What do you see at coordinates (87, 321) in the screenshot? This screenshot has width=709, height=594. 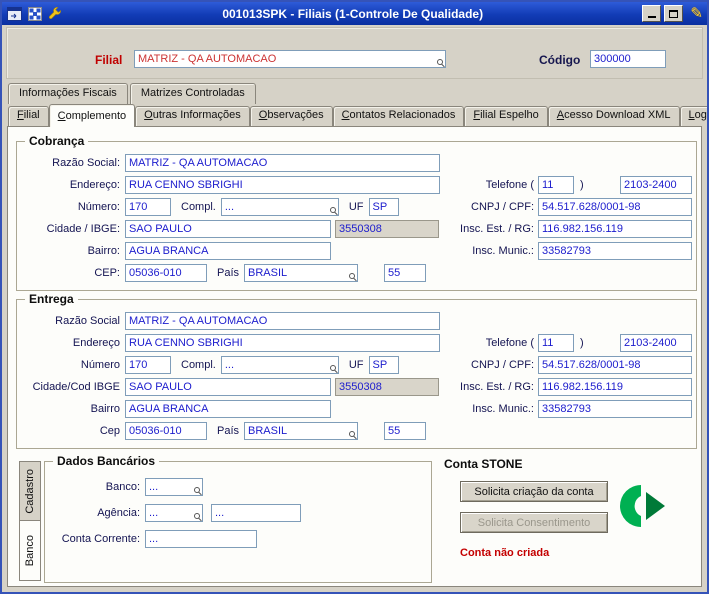 I see `razao-social-label: Razão Social` at bounding box center [87, 321].